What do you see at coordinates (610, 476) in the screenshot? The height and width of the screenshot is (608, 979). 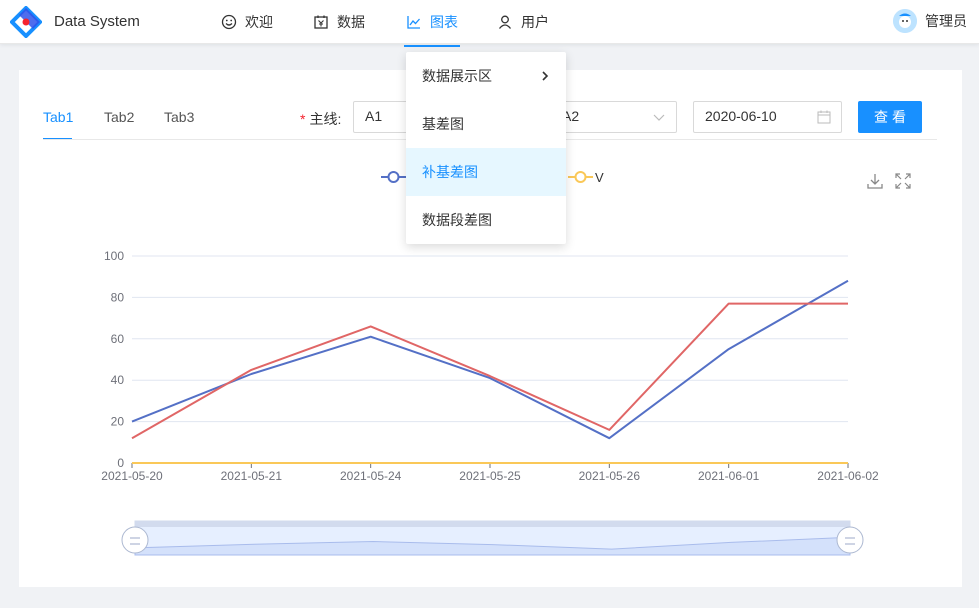 I see `x-tick-label: 2021-05-26` at bounding box center [610, 476].